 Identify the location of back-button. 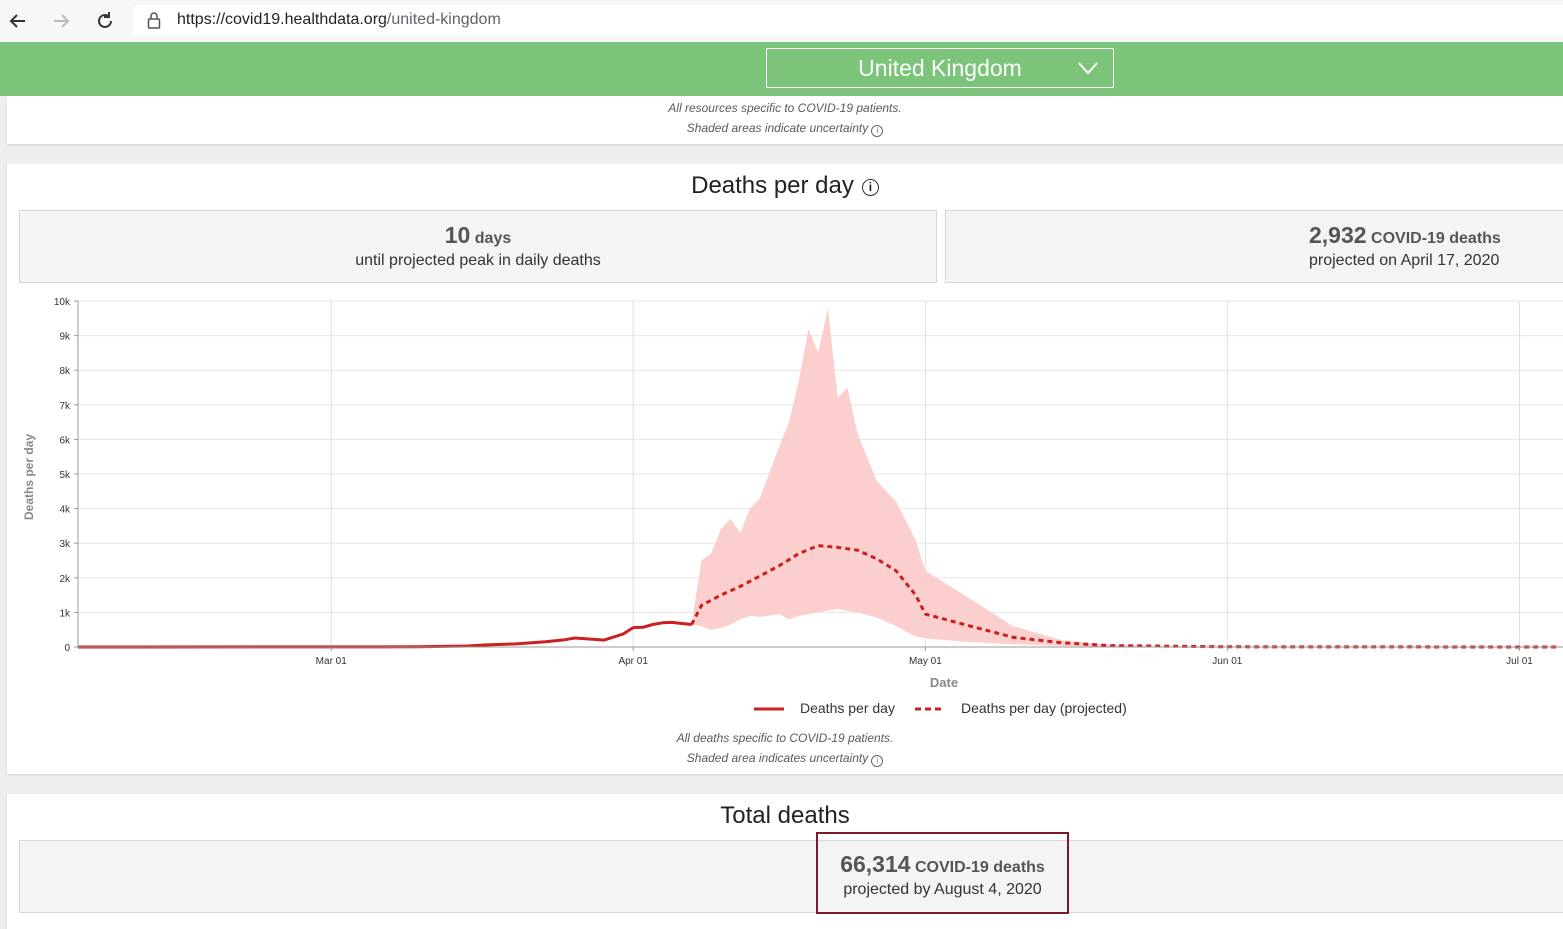
(18, 21).